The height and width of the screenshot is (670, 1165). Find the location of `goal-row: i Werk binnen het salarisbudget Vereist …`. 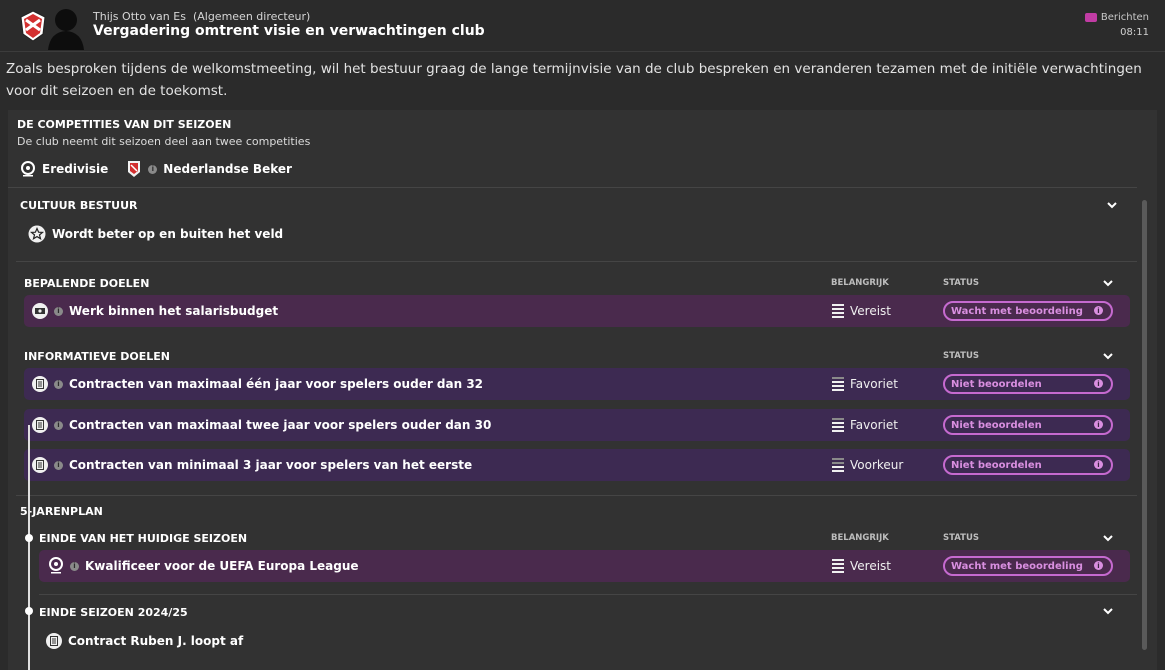

goal-row: i Werk binnen het salarisbudget Vereist … is located at coordinates (577, 311).